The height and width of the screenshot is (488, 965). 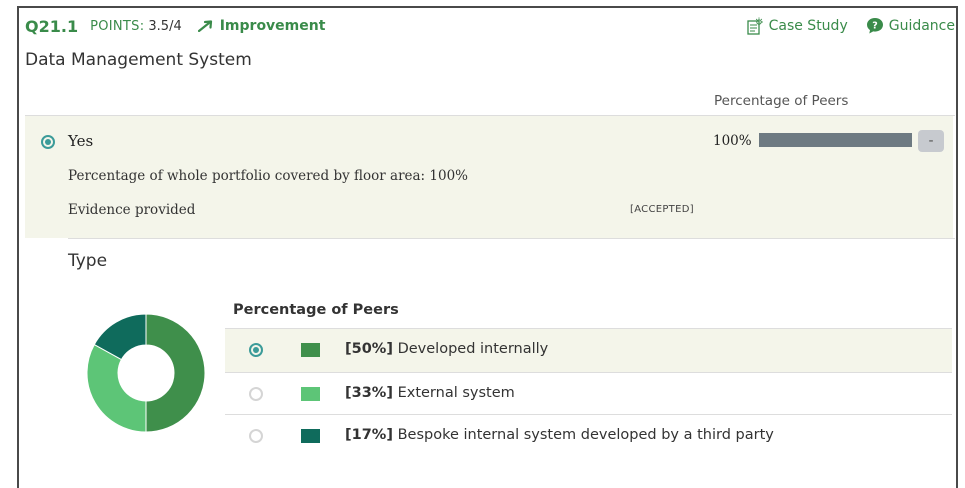 I want to click on guidance-link: ? Guidance, so click(x=910, y=26).